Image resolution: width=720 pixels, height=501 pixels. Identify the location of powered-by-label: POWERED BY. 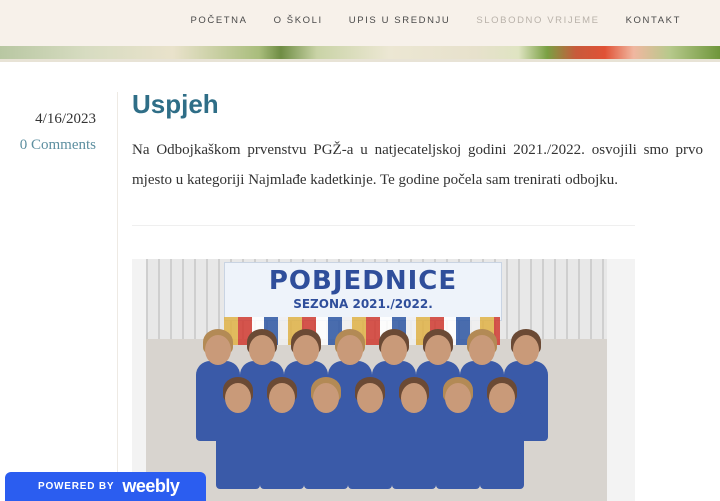
(76, 486).